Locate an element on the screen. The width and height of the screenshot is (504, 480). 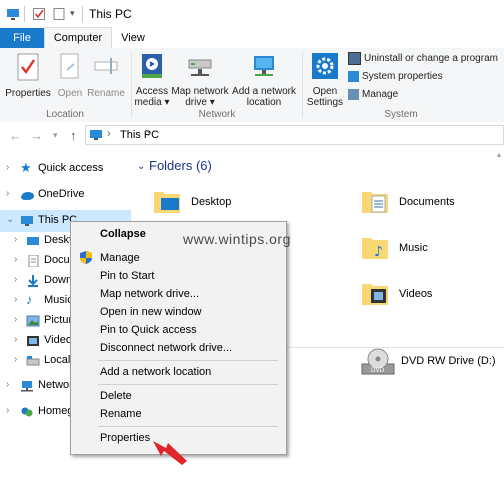
nav-label: Homeg is located at coordinates (56, 411).